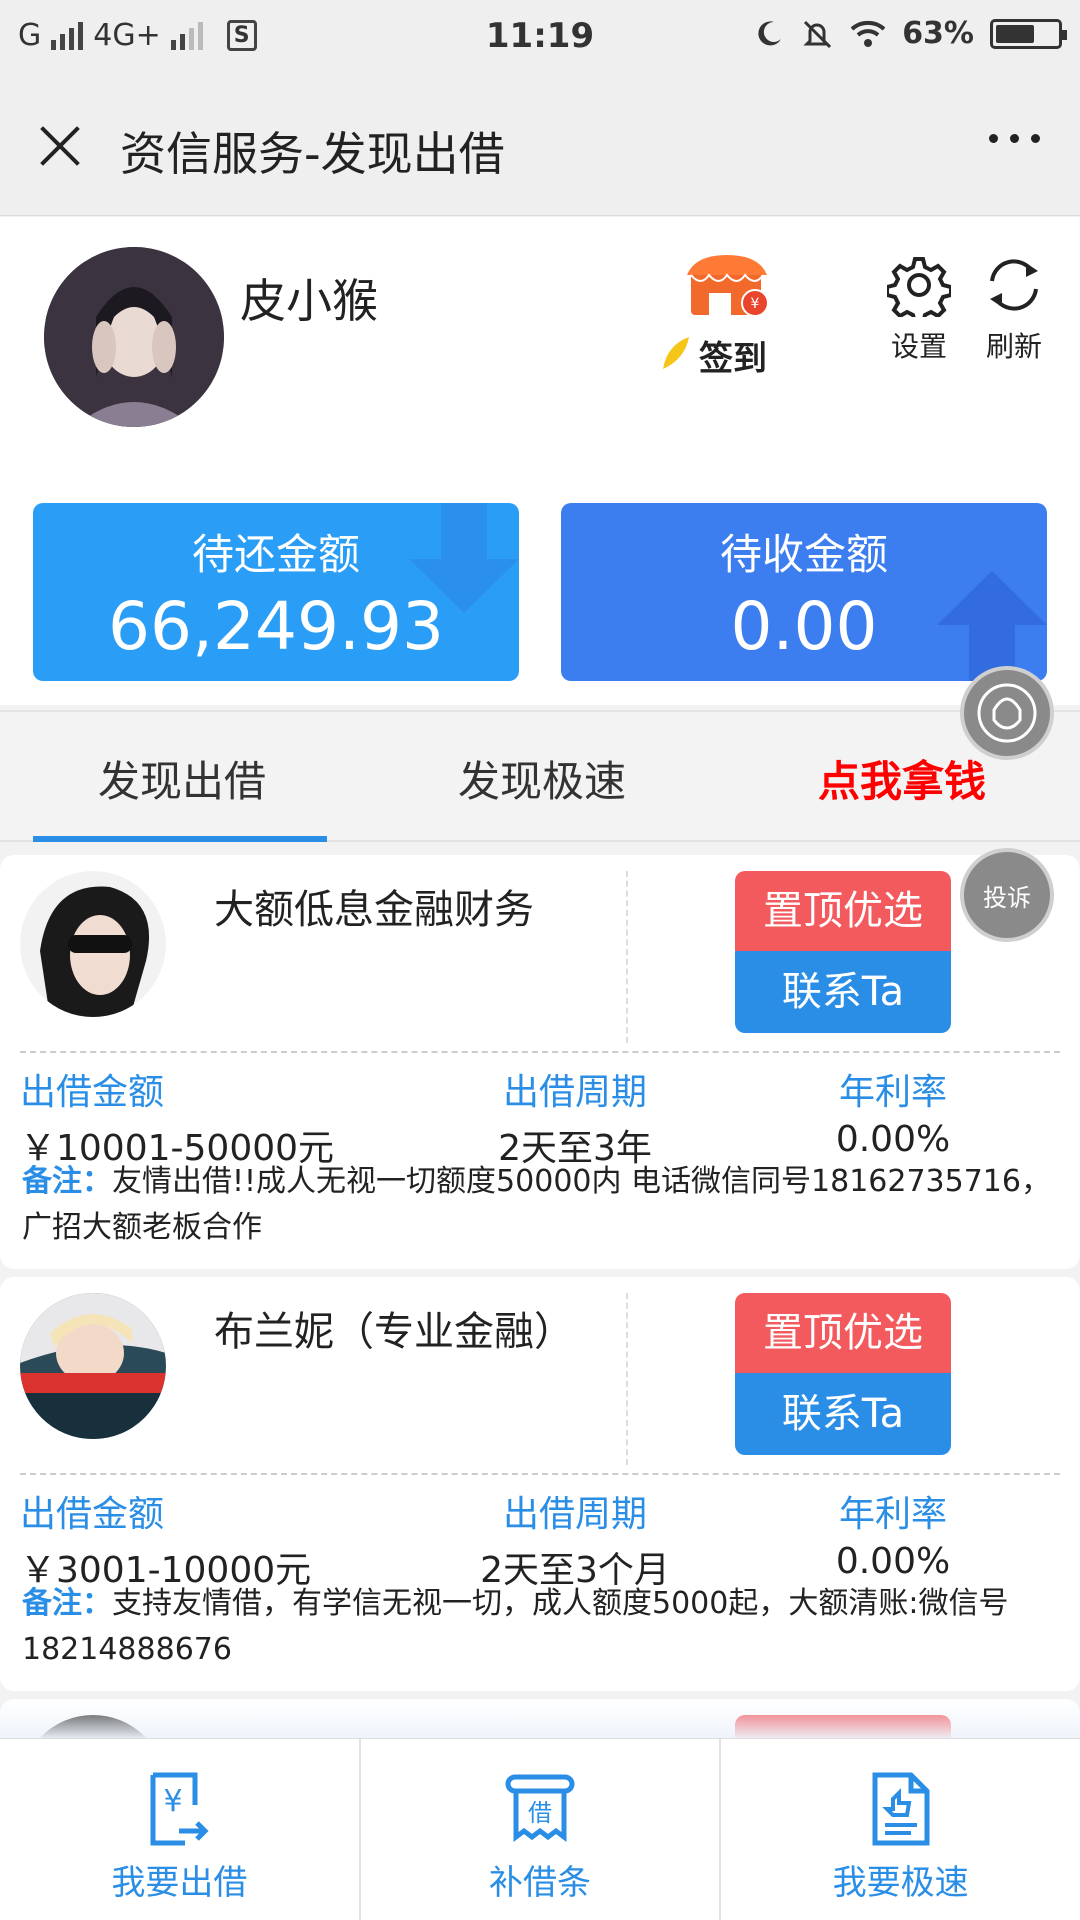 This screenshot has width=1080, height=1920. I want to click on lend-period: 出借周期 2天至3年, so click(575, 1117).